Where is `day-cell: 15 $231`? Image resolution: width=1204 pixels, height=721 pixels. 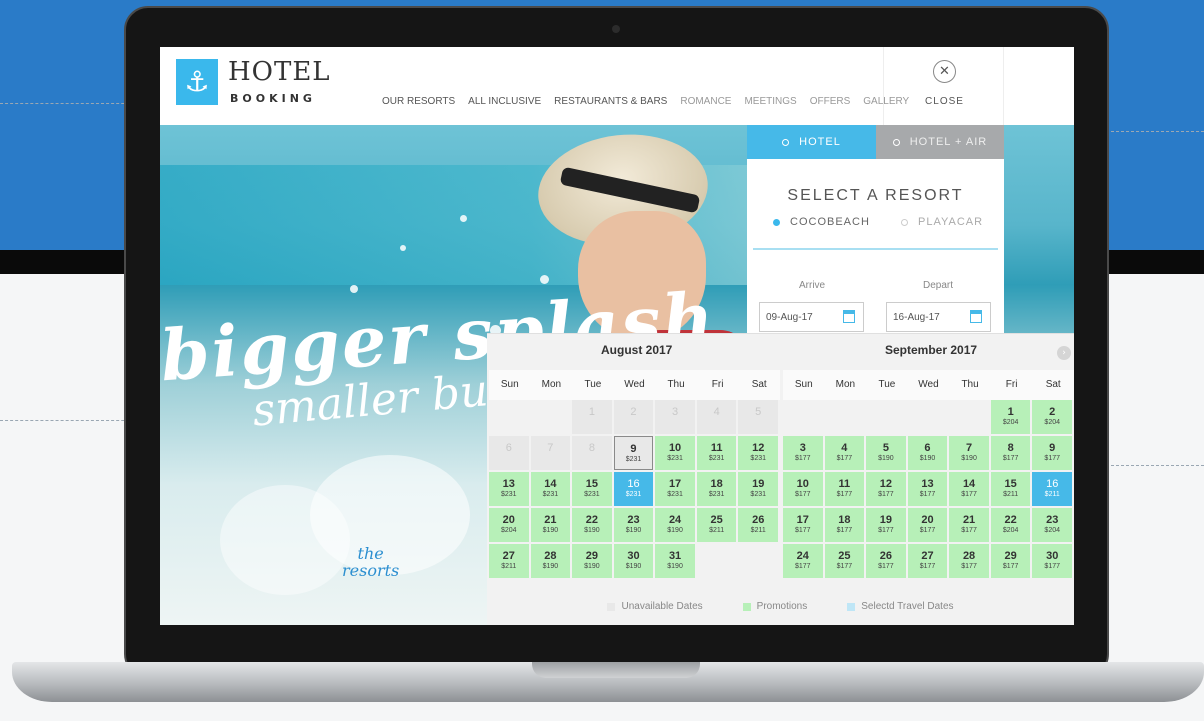 day-cell: 15 $231 is located at coordinates (592, 489).